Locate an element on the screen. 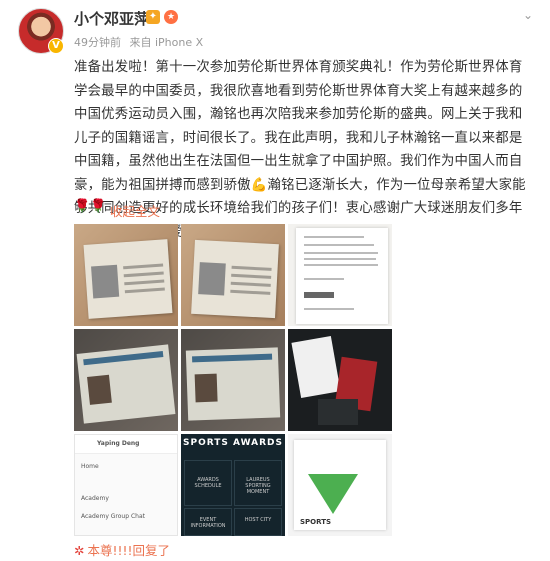  collapse-button: 收起全文 is located at coordinates (135, 210).